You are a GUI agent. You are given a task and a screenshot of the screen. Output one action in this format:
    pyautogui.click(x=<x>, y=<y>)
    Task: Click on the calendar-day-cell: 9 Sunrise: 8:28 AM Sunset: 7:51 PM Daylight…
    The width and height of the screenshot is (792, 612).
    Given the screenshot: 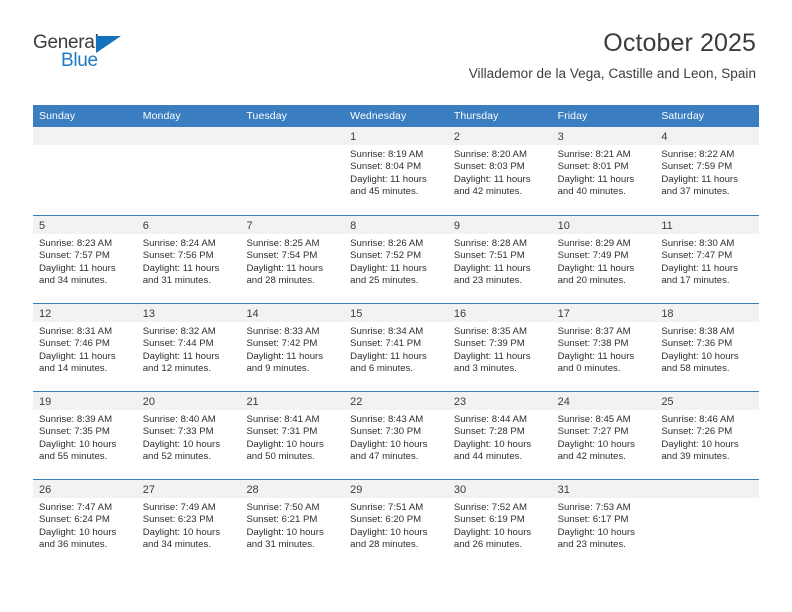 What is the action you would take?
    pyautogui.click(x=499, y=259)
    